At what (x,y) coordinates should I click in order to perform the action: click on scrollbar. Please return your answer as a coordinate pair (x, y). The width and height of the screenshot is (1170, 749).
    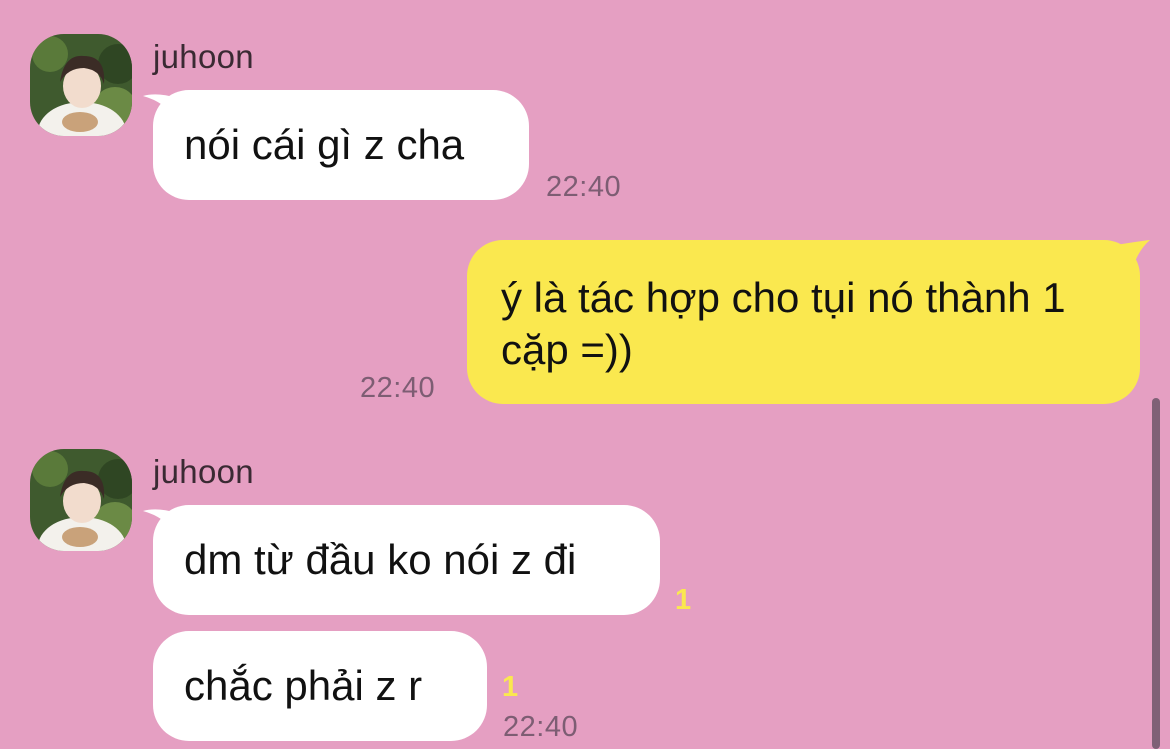
    Looking at the image, I should click on (1156, 573).